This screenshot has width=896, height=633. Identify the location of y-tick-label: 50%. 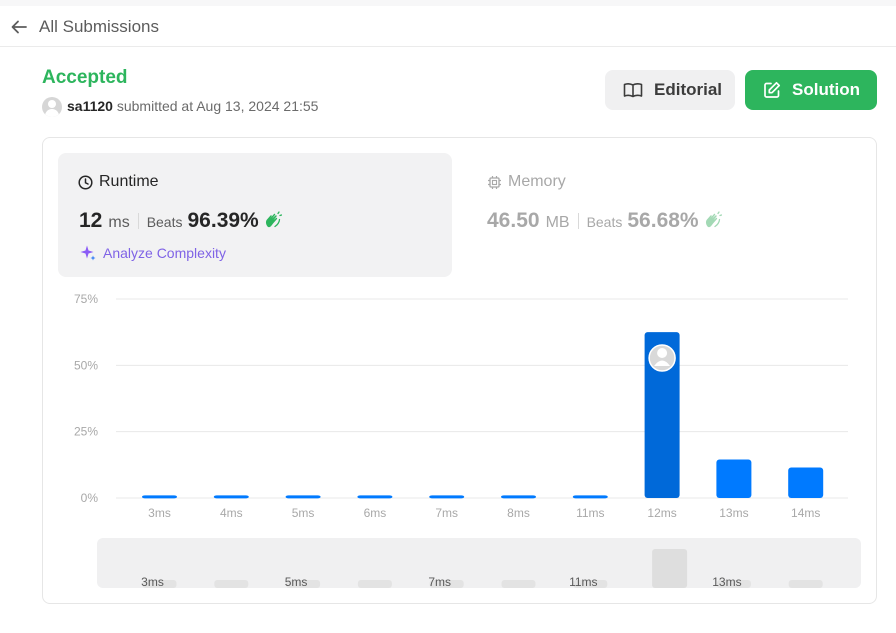
(86, 365).